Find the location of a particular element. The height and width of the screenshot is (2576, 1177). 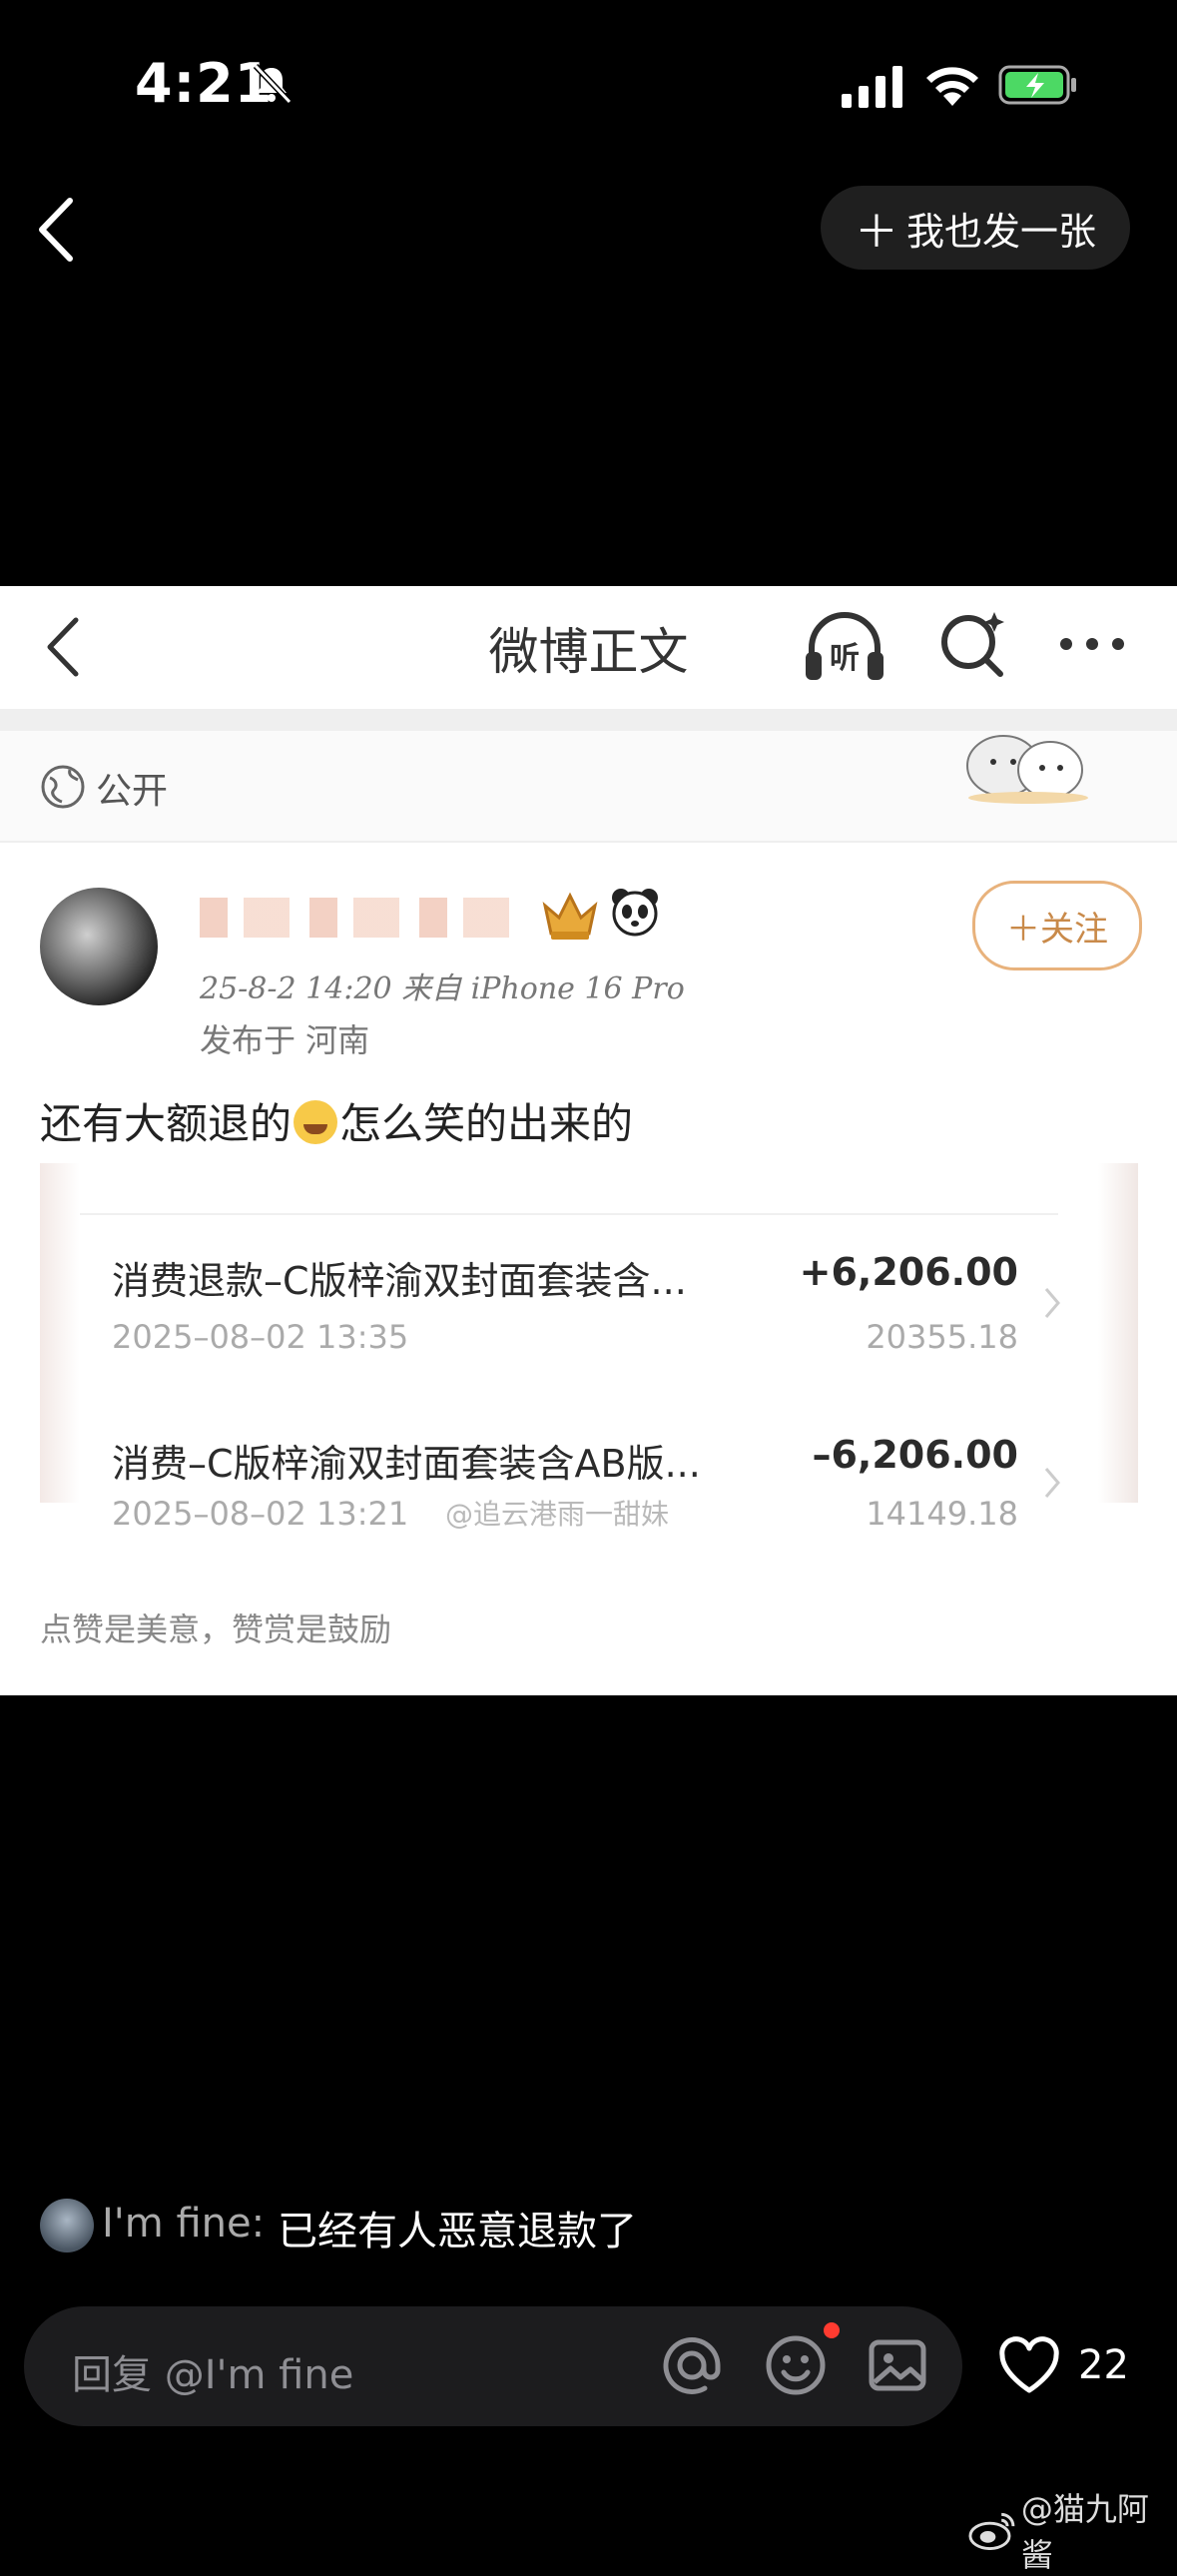

notification-dot is located at coordinates (832, 2330).